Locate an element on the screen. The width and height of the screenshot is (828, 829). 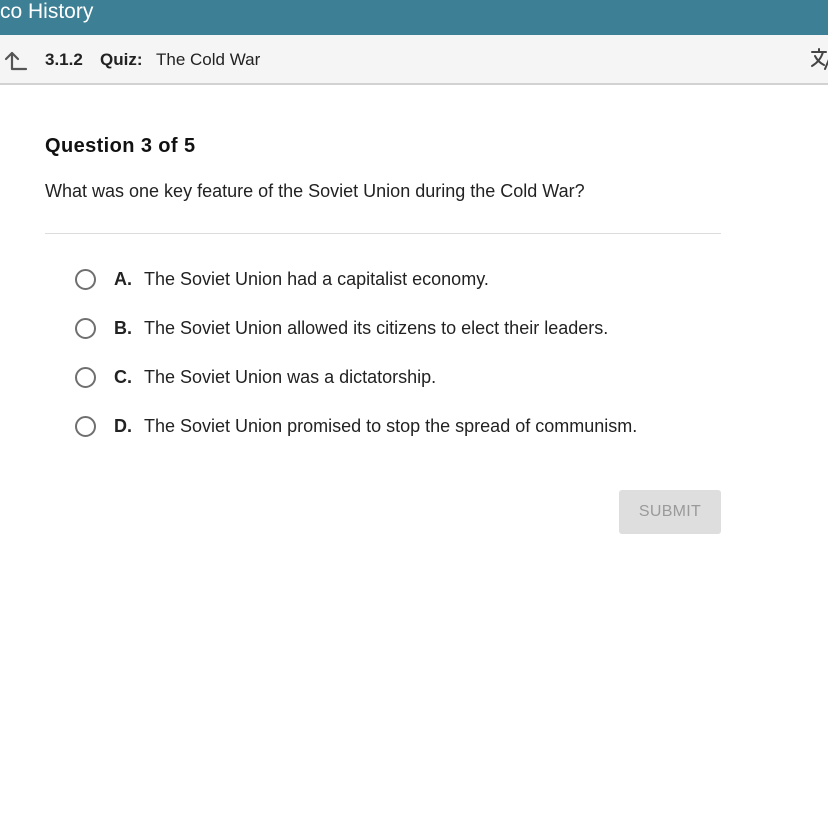
radio-button-a is located at coordinates (85, 279).